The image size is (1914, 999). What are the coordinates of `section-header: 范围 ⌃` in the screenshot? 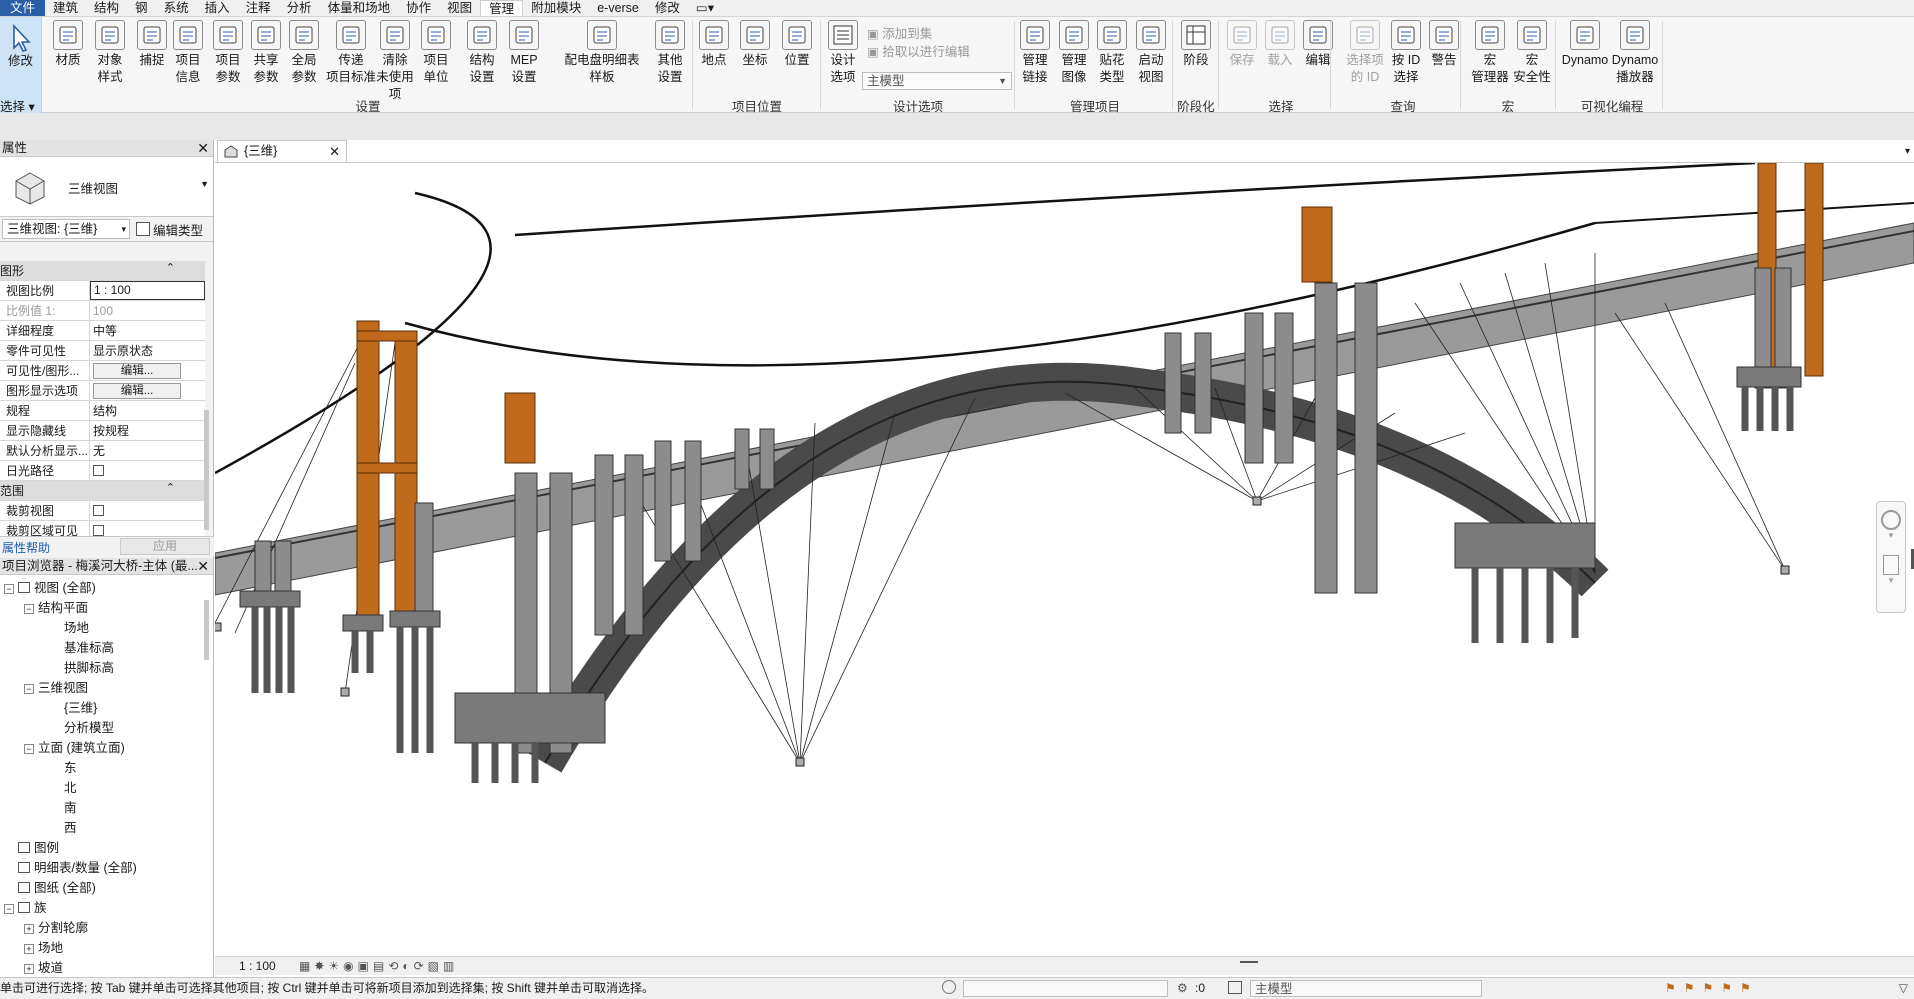 It's located at (102, 491).